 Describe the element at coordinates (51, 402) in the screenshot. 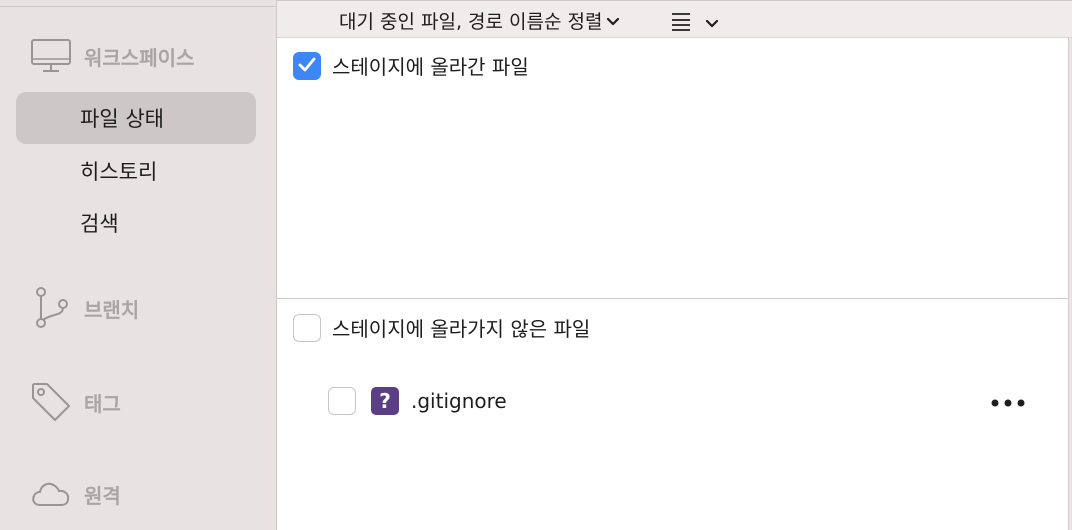

I see `tag-icon` at that location.